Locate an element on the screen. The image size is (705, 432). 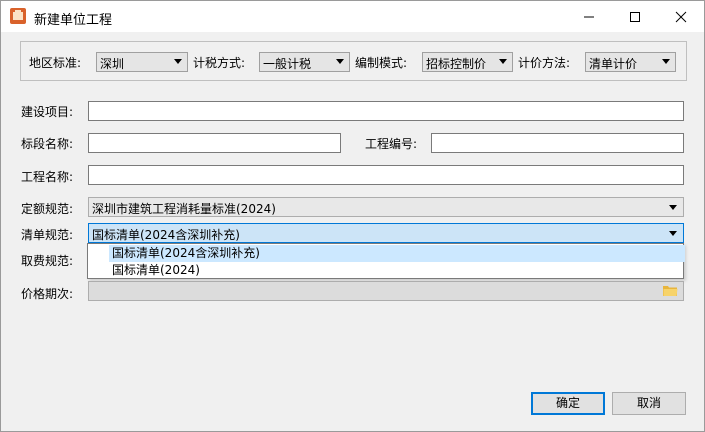
cancel-button: 取消 is located at coordinates (649, 403).